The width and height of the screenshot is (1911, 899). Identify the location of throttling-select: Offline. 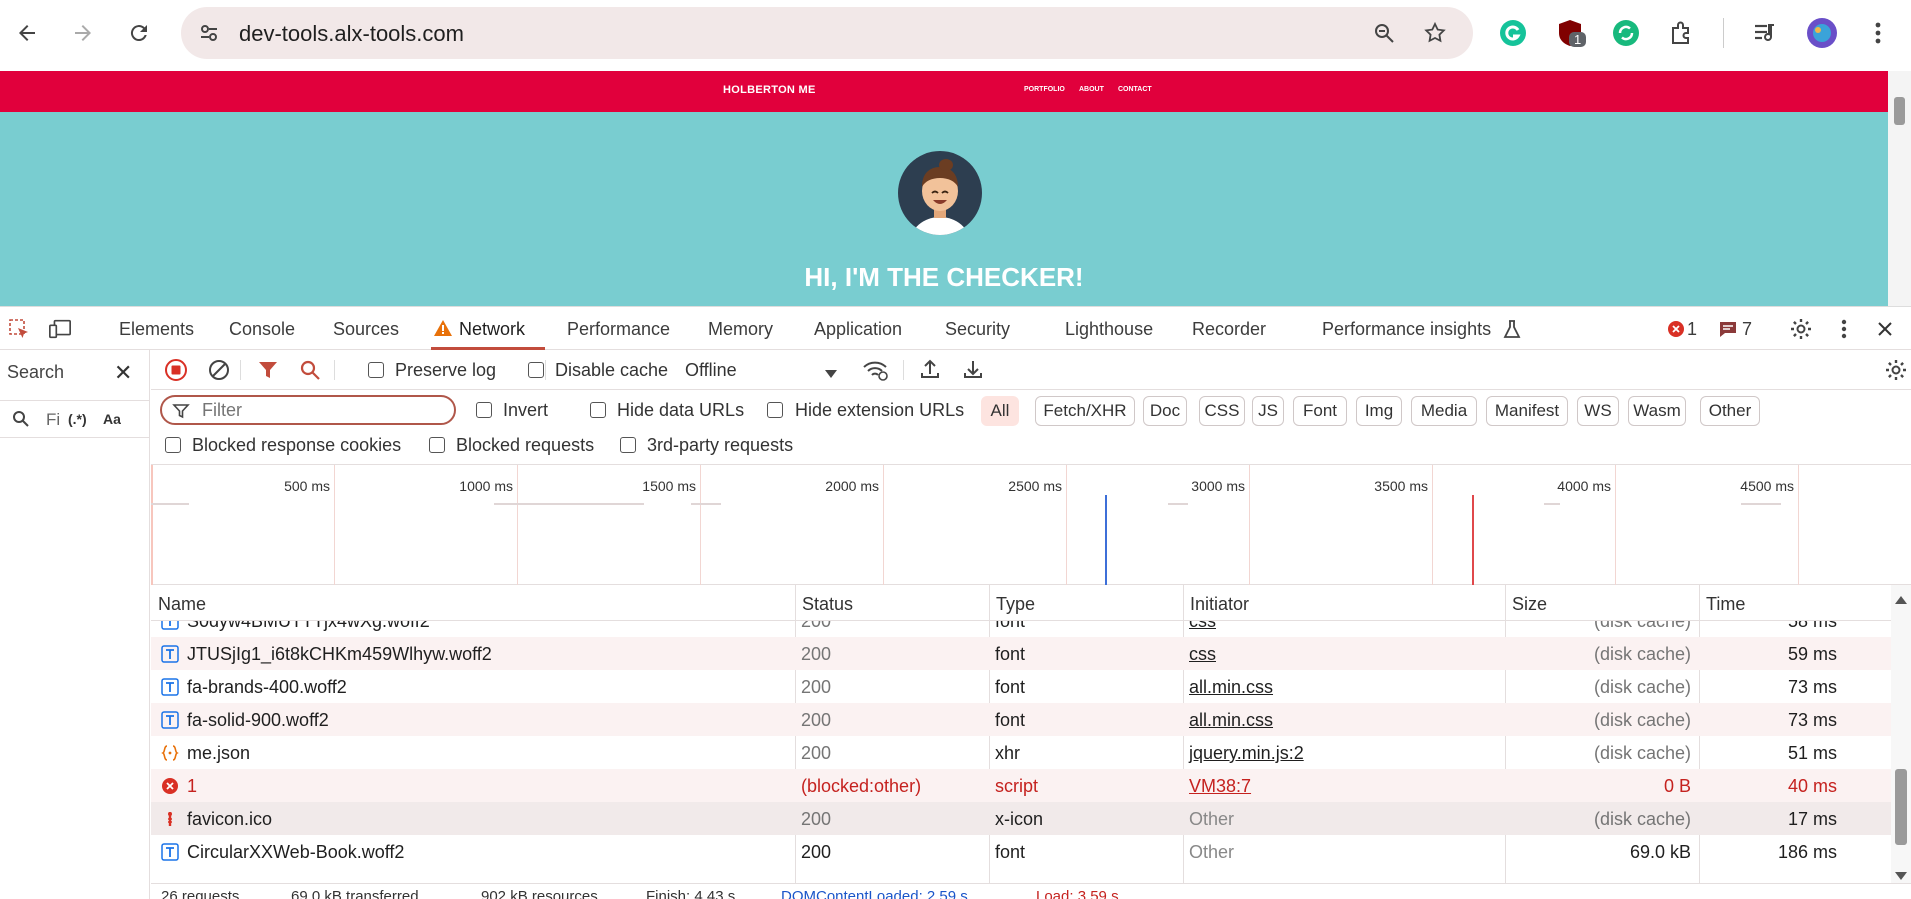
(711, 370).